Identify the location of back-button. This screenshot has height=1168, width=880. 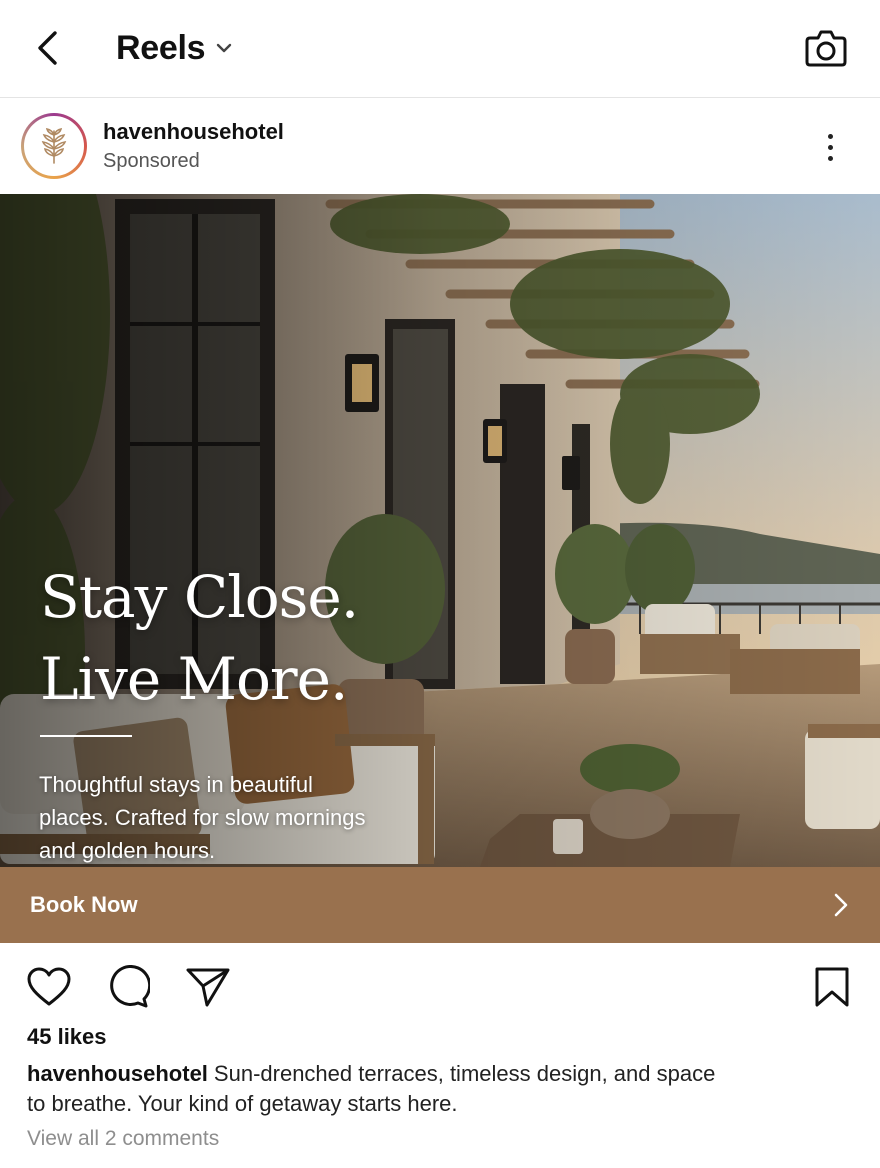
(48, 48).